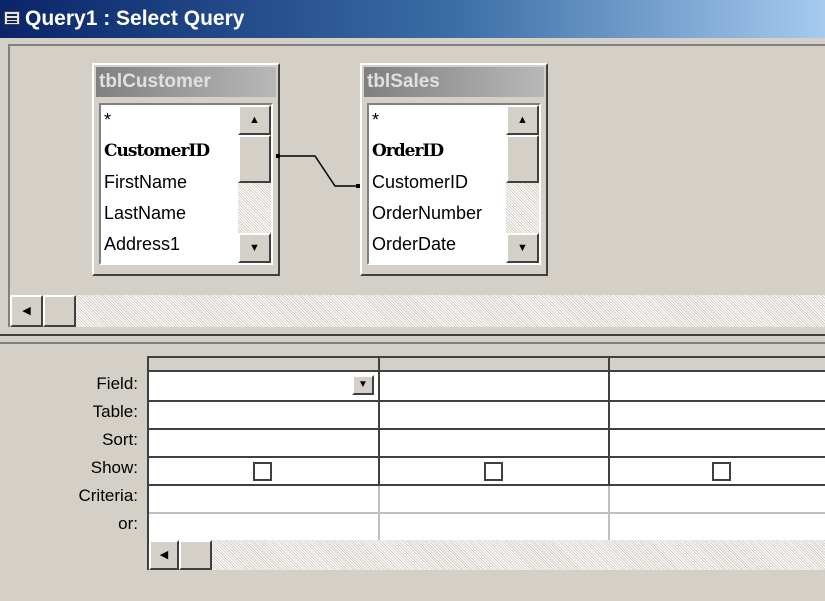 The height and width of the screenshot is (601, 825). I want to click on query-window-icon, so click(12, 18).